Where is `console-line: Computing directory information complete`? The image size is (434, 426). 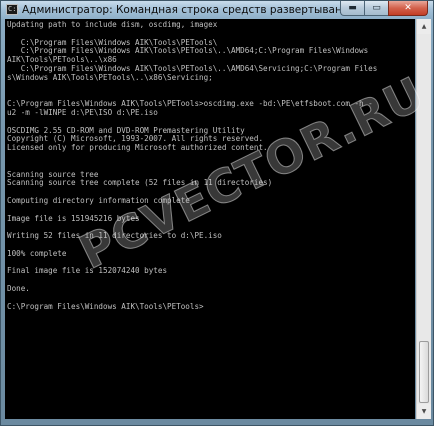
console-line: Computing directory information complete is located at coordinates (98, 200).